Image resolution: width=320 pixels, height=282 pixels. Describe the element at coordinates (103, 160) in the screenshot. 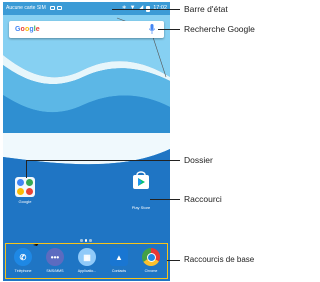

I see `folder-leader-line` at that location.